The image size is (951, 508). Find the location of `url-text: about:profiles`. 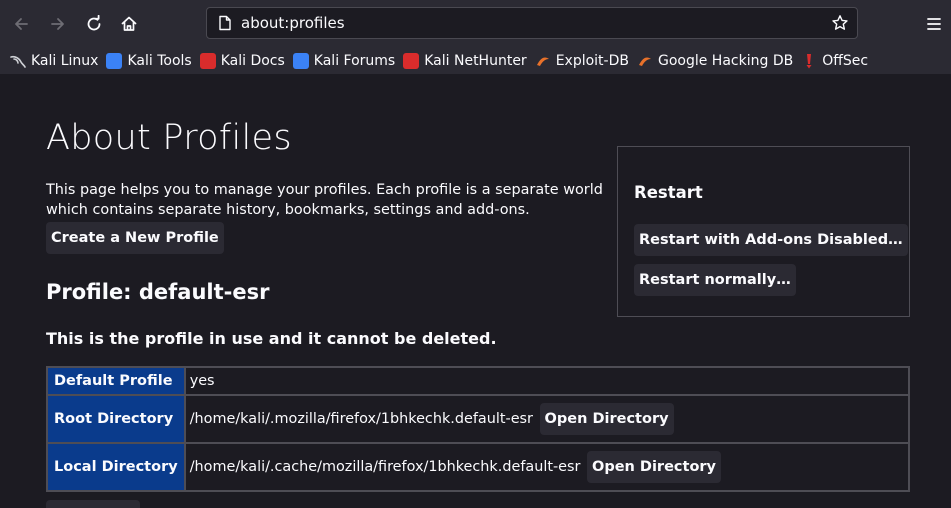

url-text: about:profiles is located at coordinates (293, 23).